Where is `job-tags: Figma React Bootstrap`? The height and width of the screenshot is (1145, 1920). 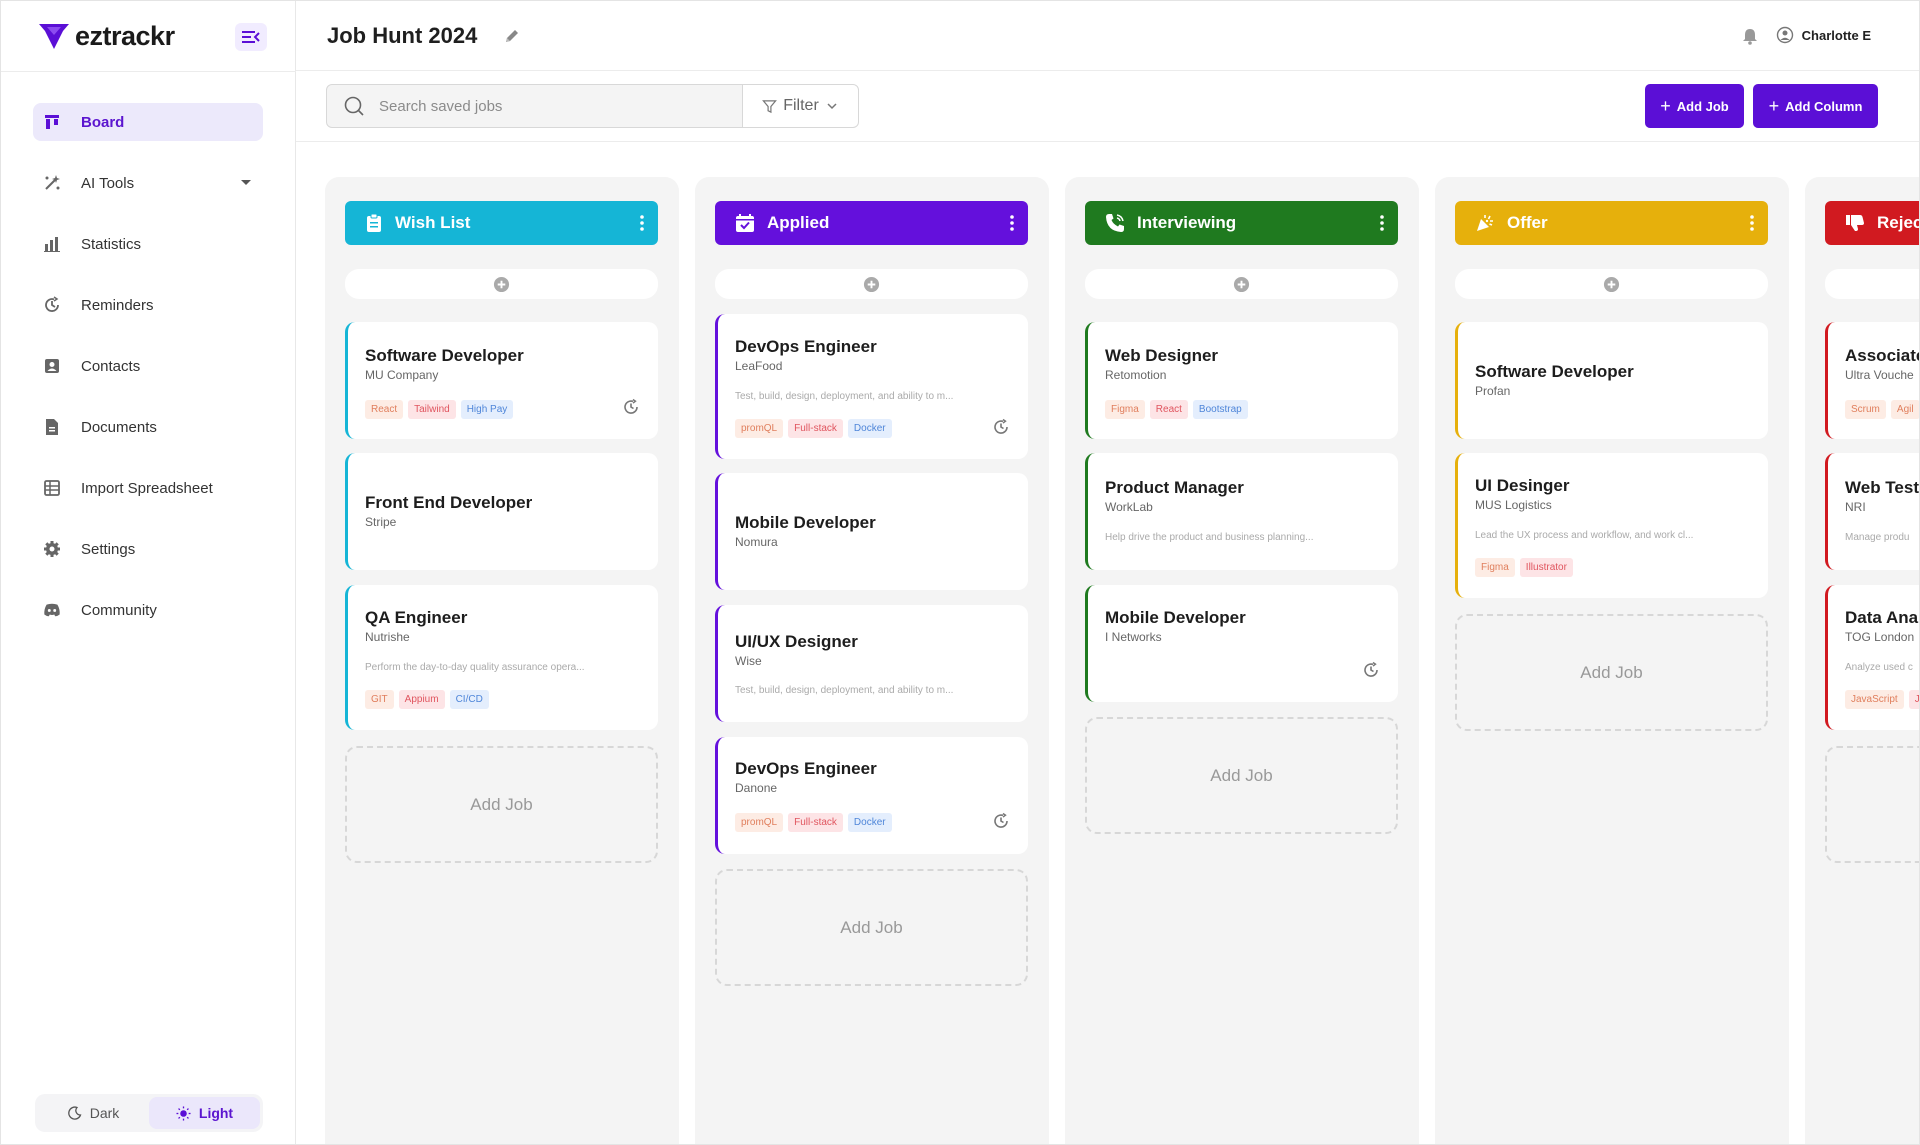
job-tags: Figma React Bootstrap is located at coordinates (1179, 409).